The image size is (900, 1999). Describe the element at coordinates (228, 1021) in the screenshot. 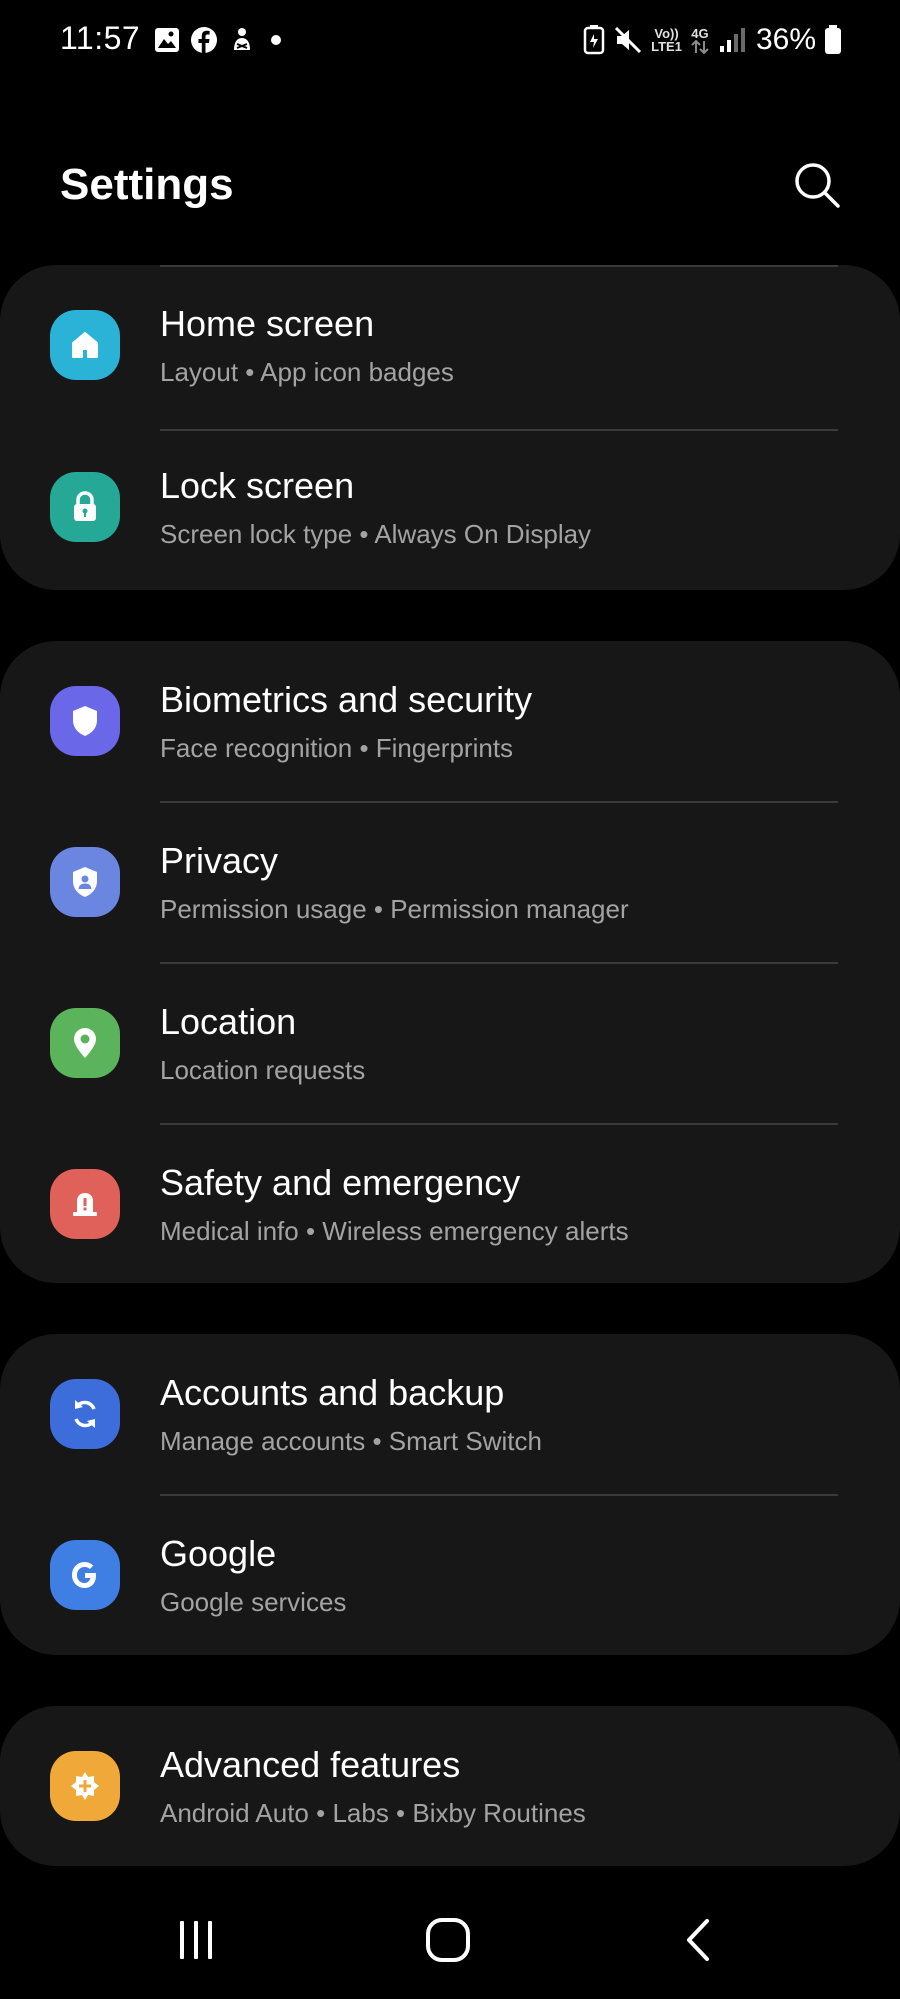

I see `location-title: Location` at that location.